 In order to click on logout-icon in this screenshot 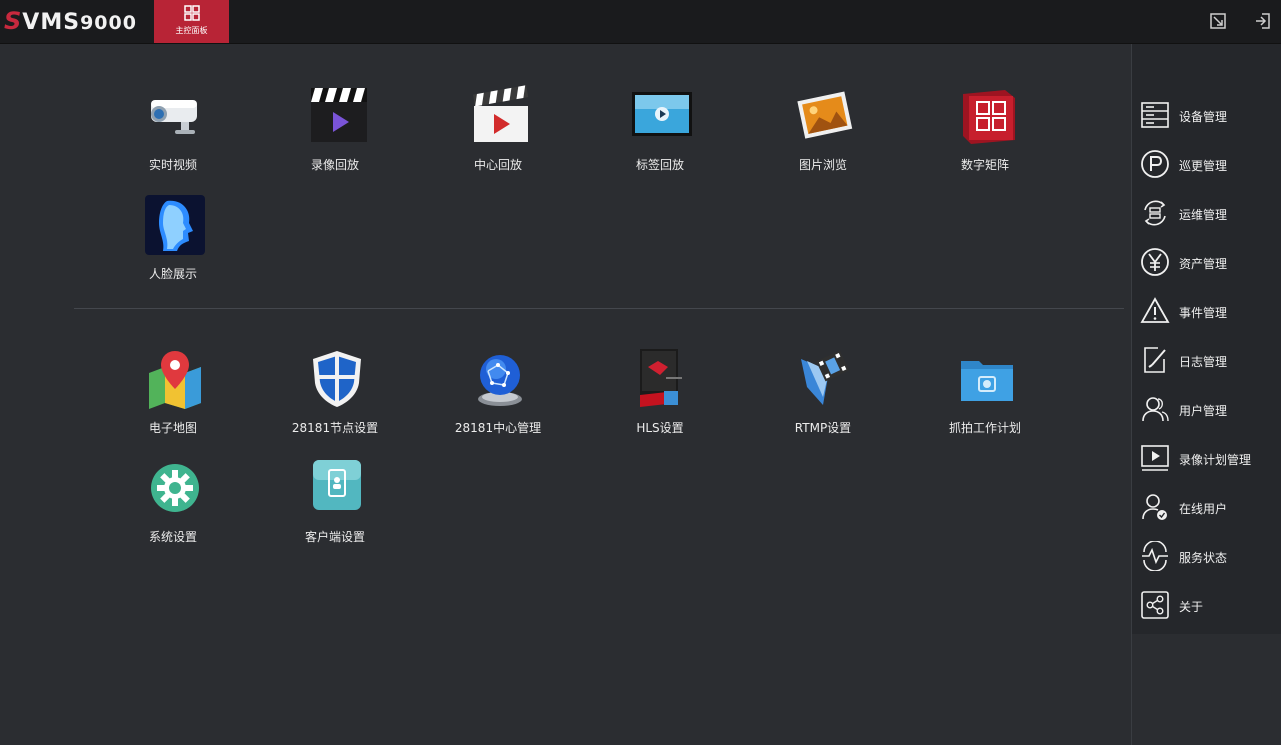, I will do `click(1263, 21)`.